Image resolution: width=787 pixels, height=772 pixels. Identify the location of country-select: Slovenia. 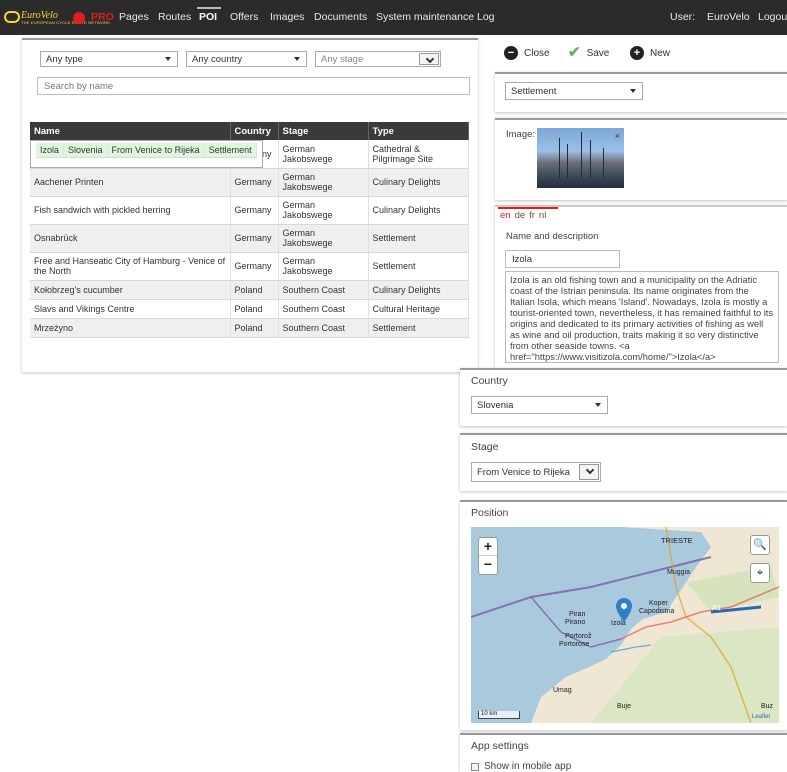
(539, 405).